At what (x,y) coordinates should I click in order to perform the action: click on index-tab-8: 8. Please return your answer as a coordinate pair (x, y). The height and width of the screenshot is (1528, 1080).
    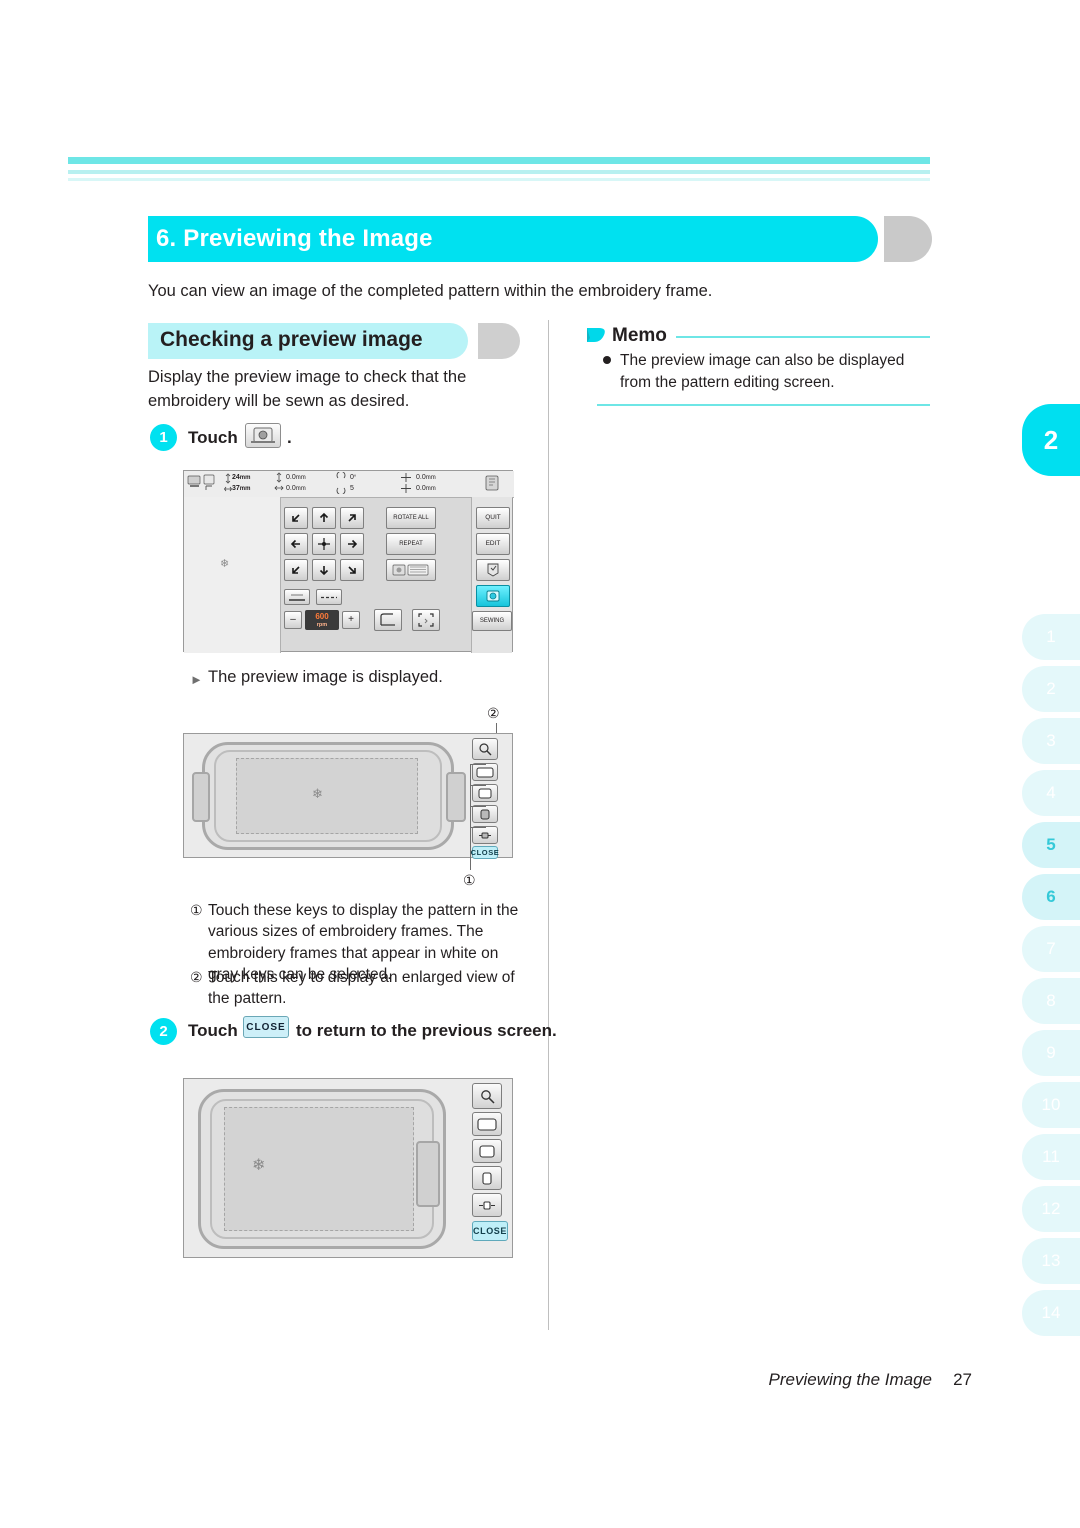
    Looking at the image, I should click on (1051, 1001).